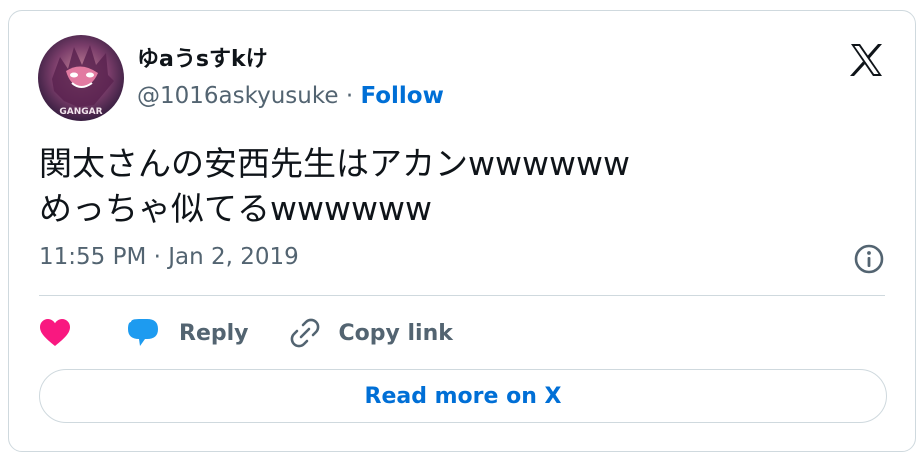 The image size is (924, 463). What do you see at coordinates (143, 332) in the screenshot?
I see `speech-bubble-icon` at bounding box center [143, 332].